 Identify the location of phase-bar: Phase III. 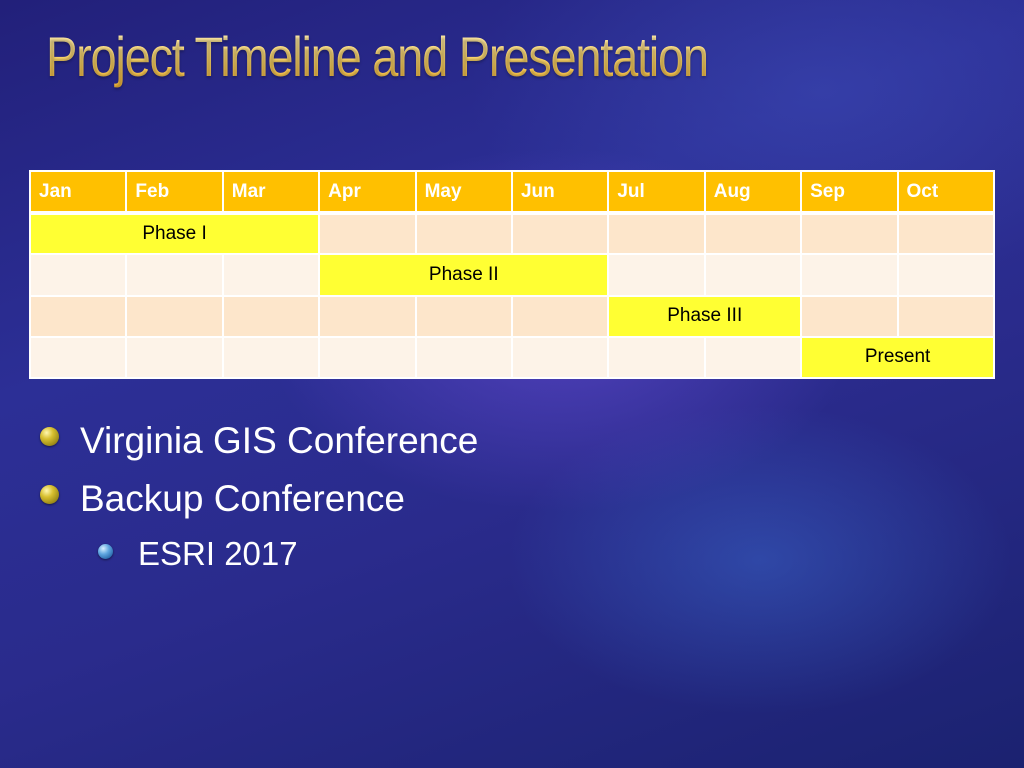
(705, 316).